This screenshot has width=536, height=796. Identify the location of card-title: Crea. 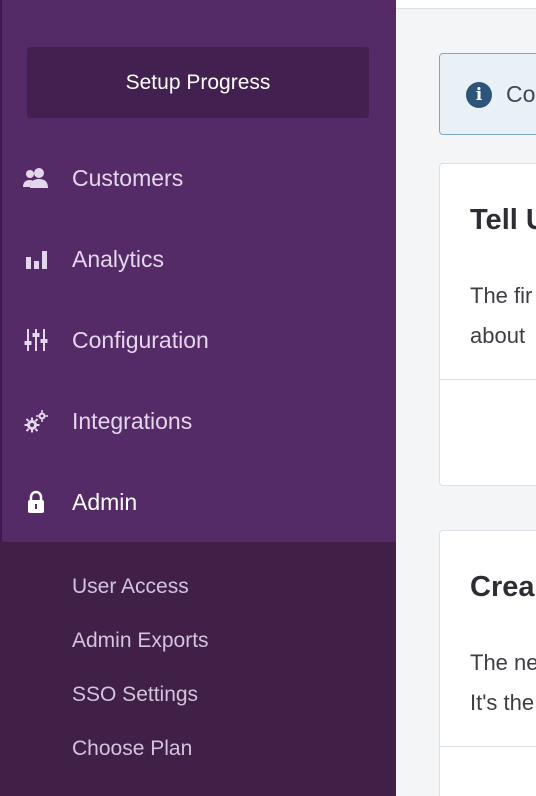
(502, 587).